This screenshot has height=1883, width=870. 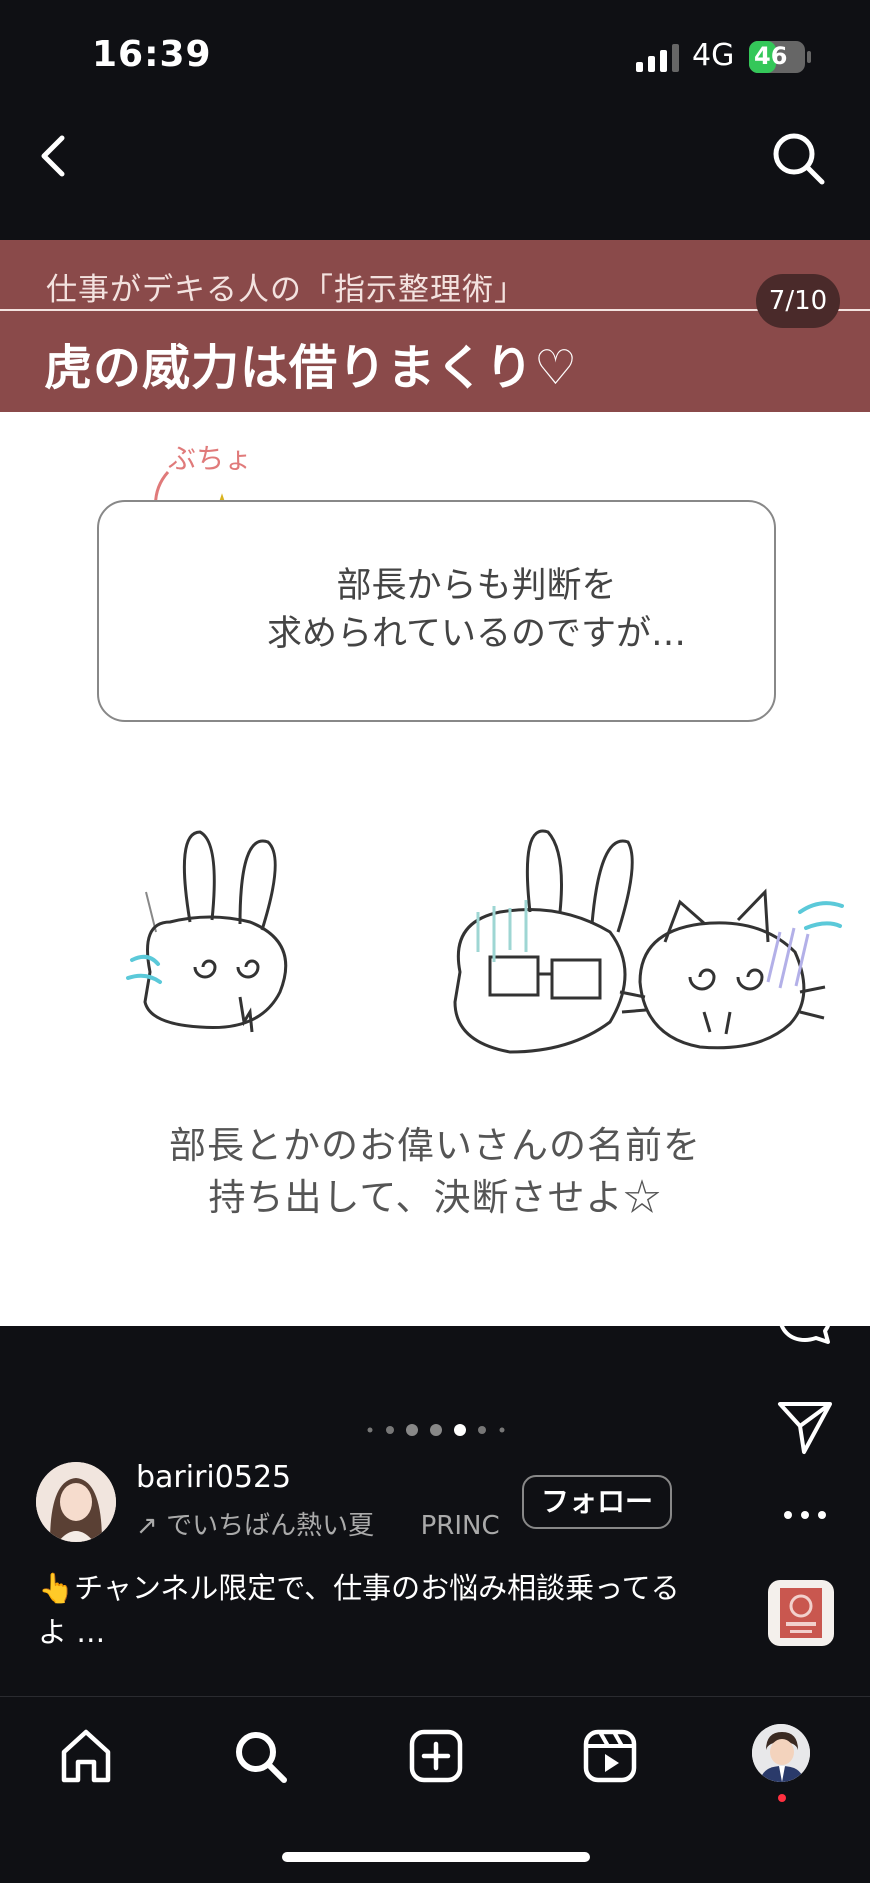 I want to click on home-icon, so click(x=86, y=1756).